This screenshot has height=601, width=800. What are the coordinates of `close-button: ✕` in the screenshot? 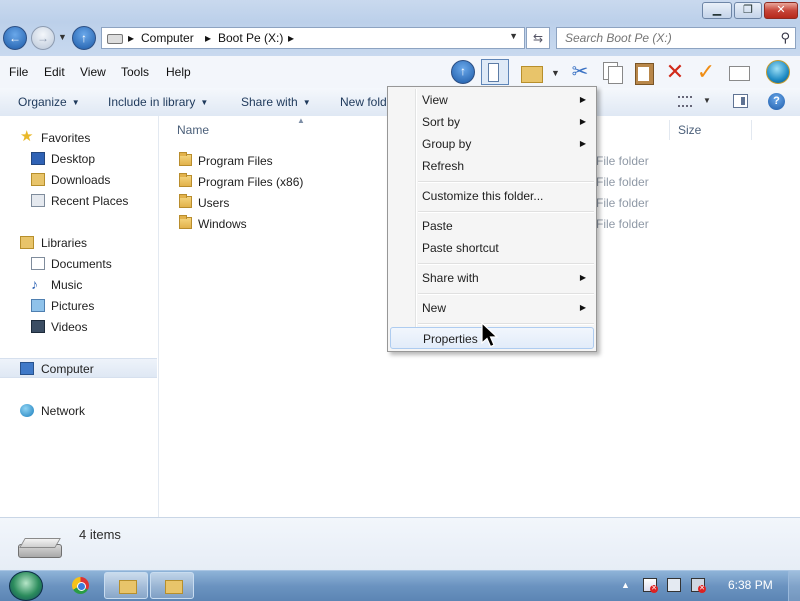 It's located at (781, 10).